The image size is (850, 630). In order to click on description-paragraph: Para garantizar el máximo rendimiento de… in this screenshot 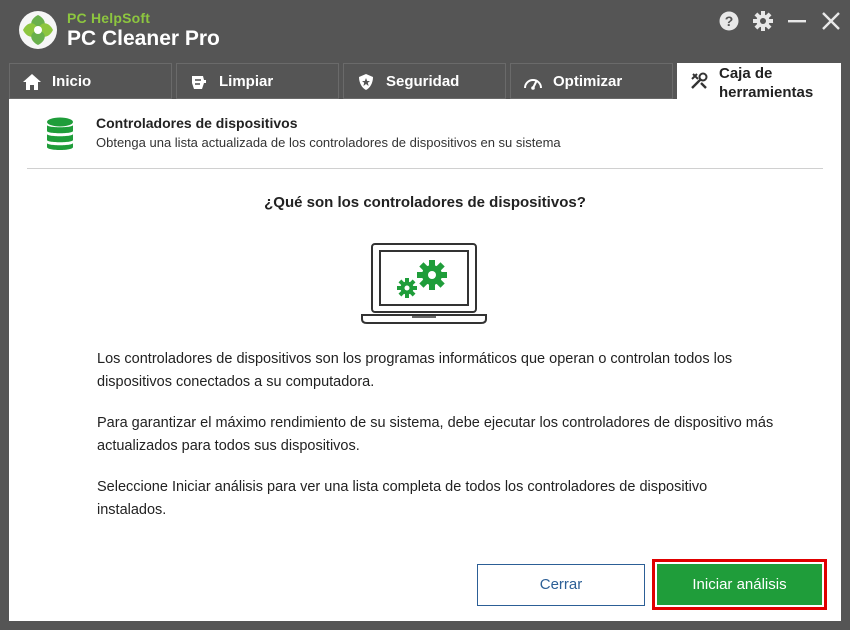, I will do `click(435, 434)`.